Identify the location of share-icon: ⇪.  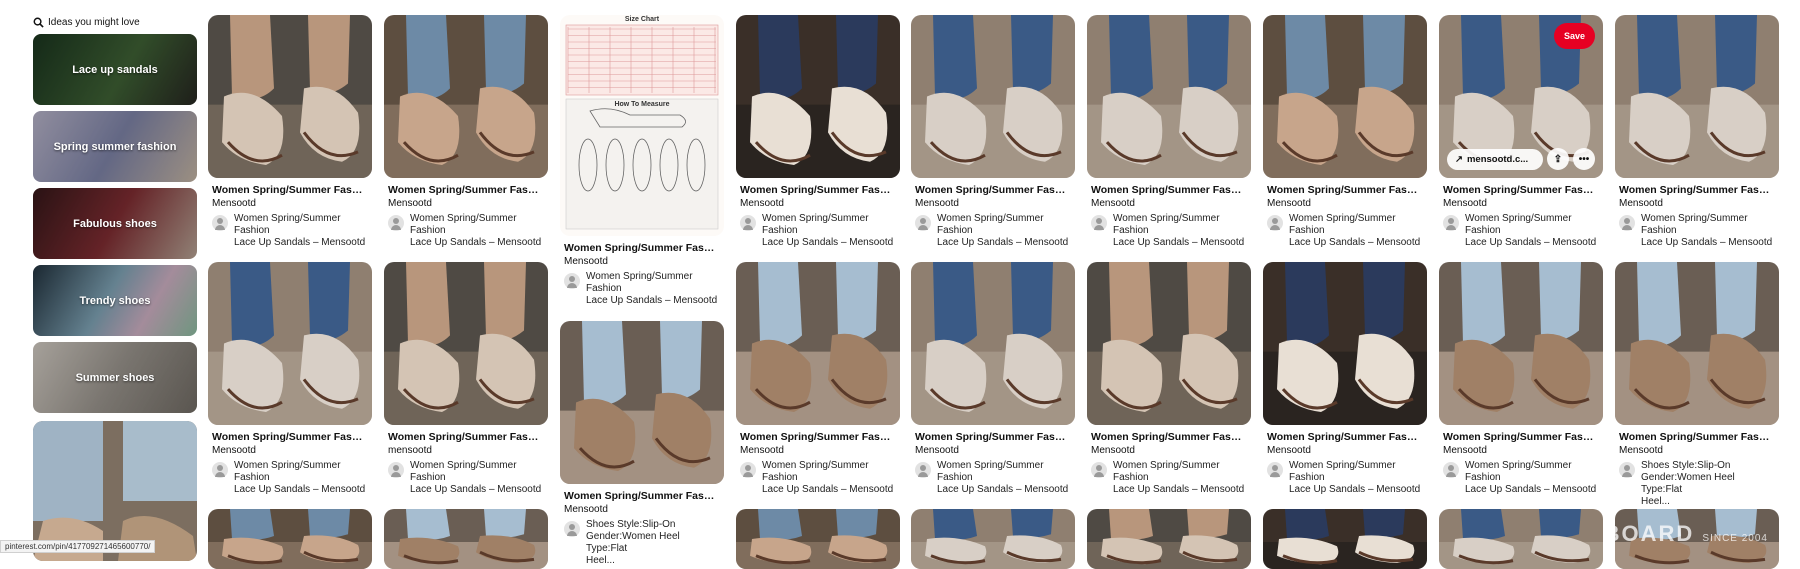
(1558, 159).